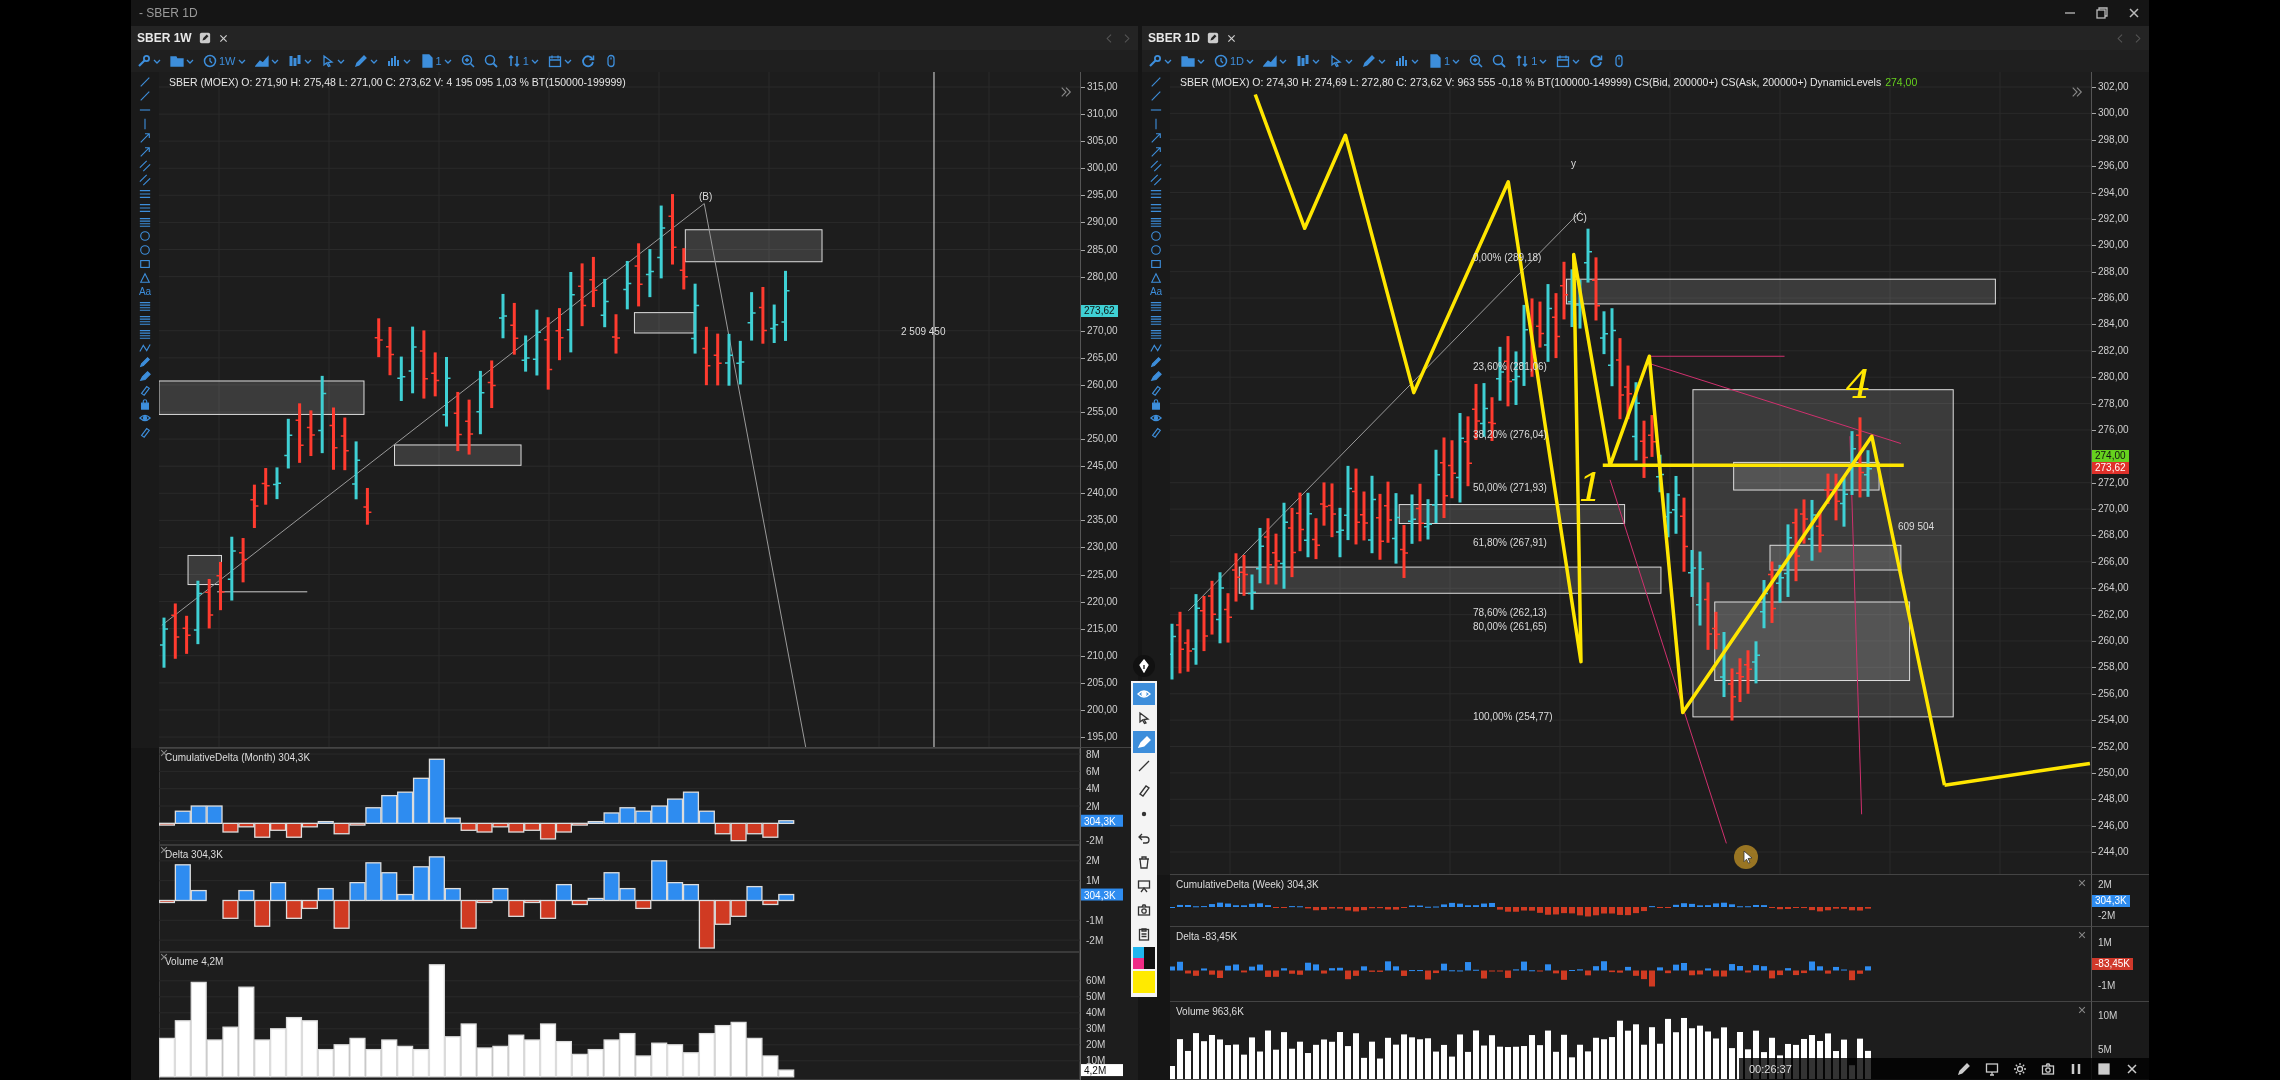 Image resolution: width=2280 pixels, height=1080 pixels. Describe the element at coordinates (2110, 324) in the screenshot. I see `price-tick-label: 284,00` at that location.